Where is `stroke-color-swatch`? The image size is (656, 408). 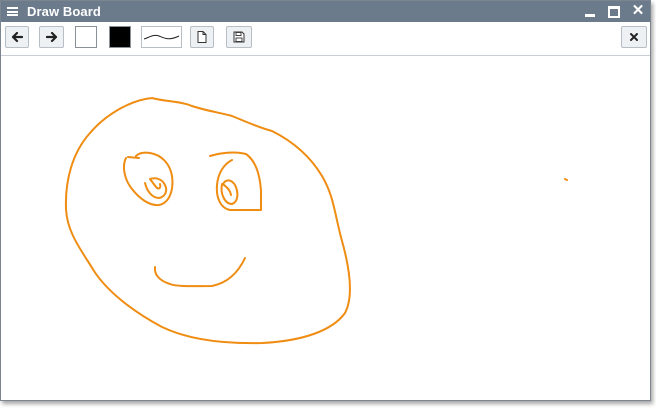 stroke-color-swatch is located at coordinates (120, 37).